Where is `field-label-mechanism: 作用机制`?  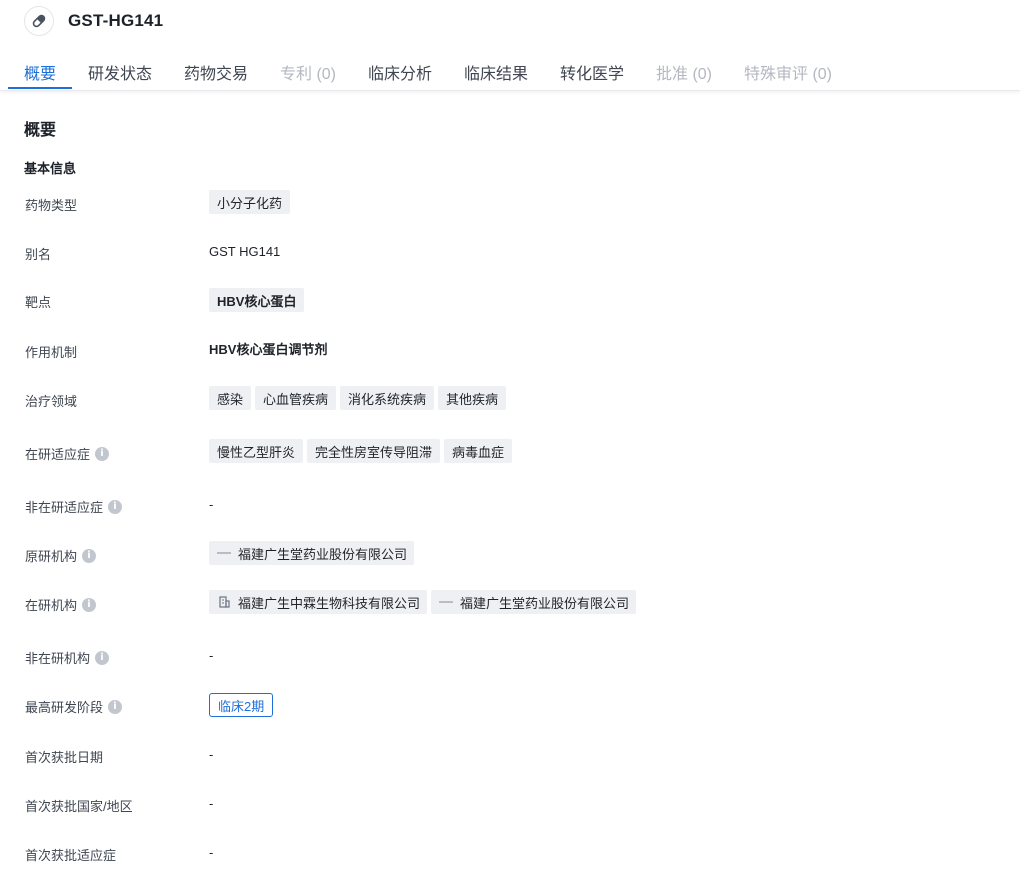
field-label-mechanism: 作用机制 is located at coordinates (51, 352).